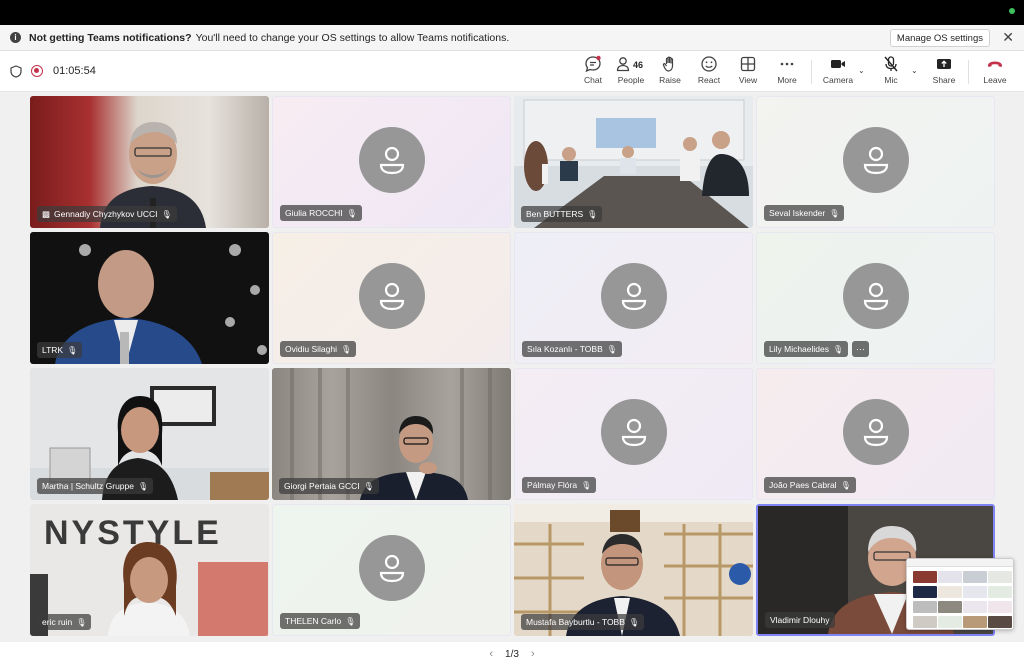  I want to click on participant-name-label: Giorgi Pertaia GCCI 🎙, so click(329, 486).